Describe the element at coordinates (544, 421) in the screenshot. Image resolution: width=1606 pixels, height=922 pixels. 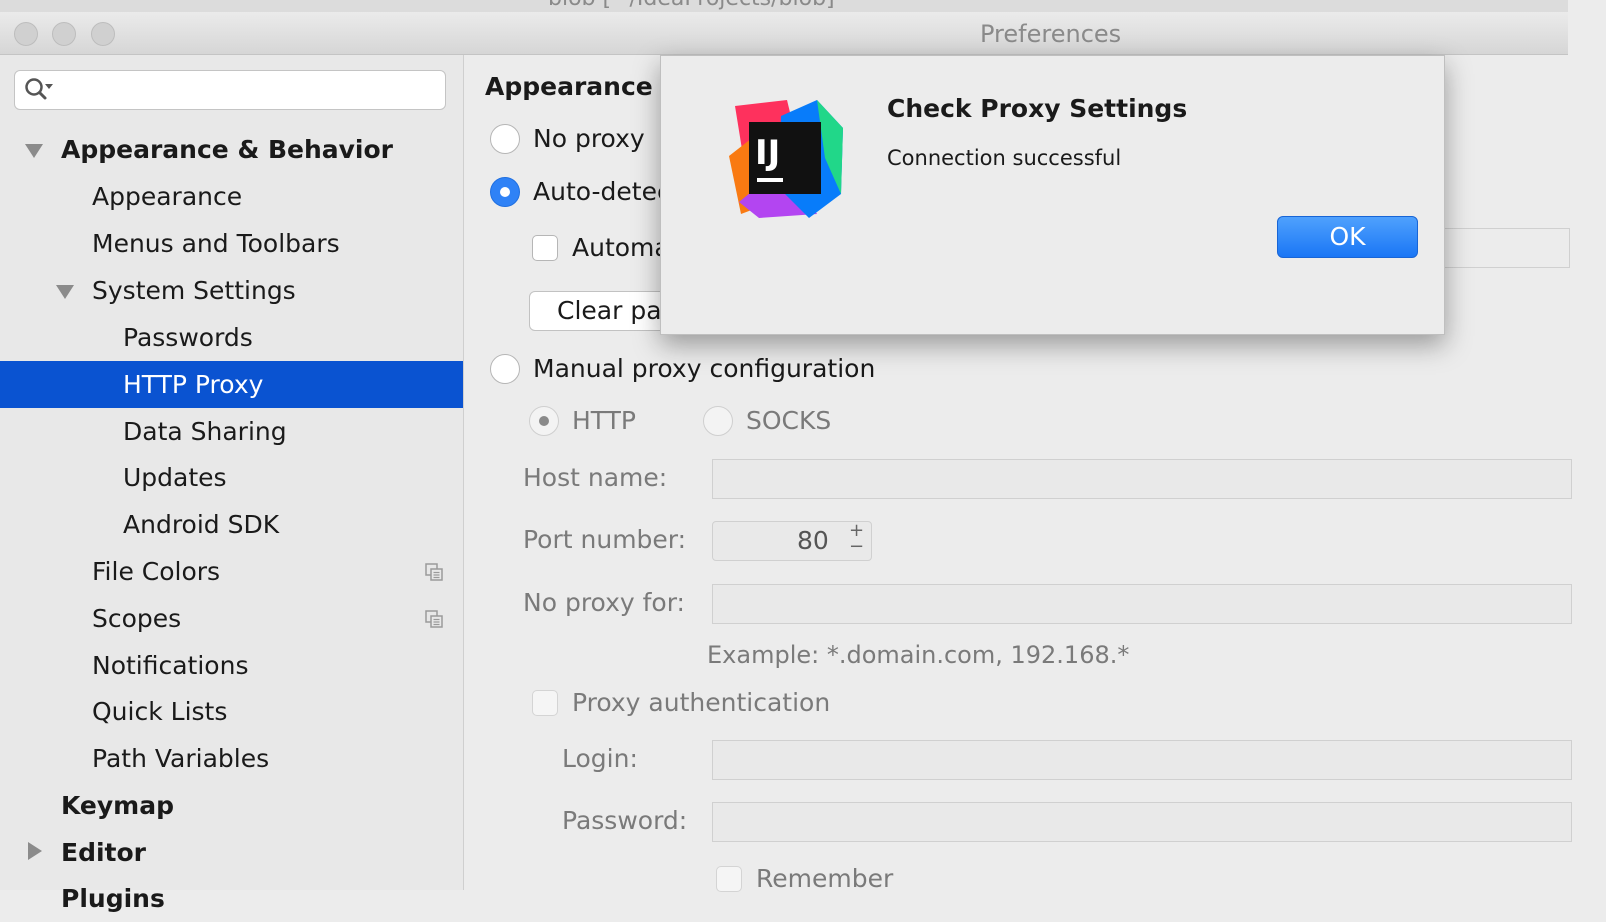
I see `http-radio` at that location.